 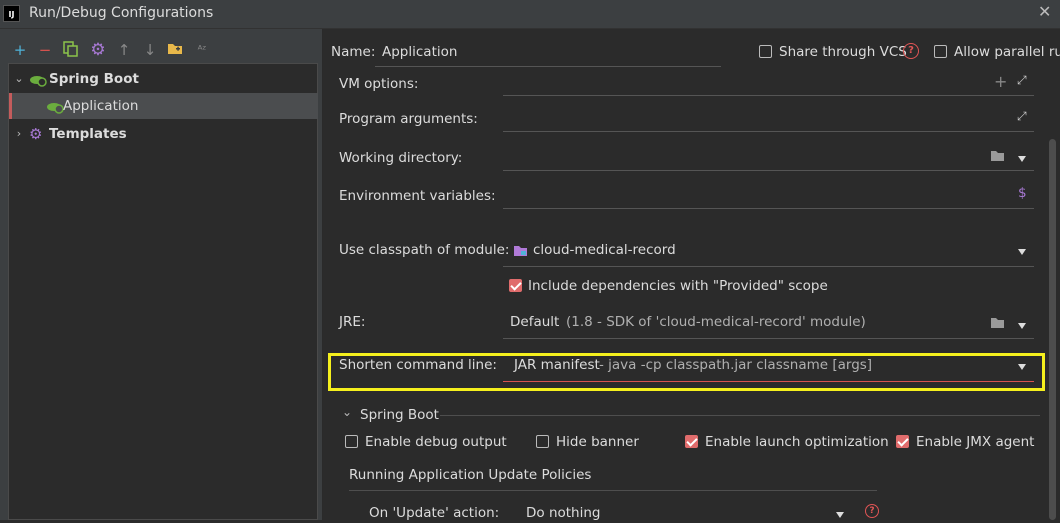 I want to click on remove-icon: −, so click(x=45, y=50).